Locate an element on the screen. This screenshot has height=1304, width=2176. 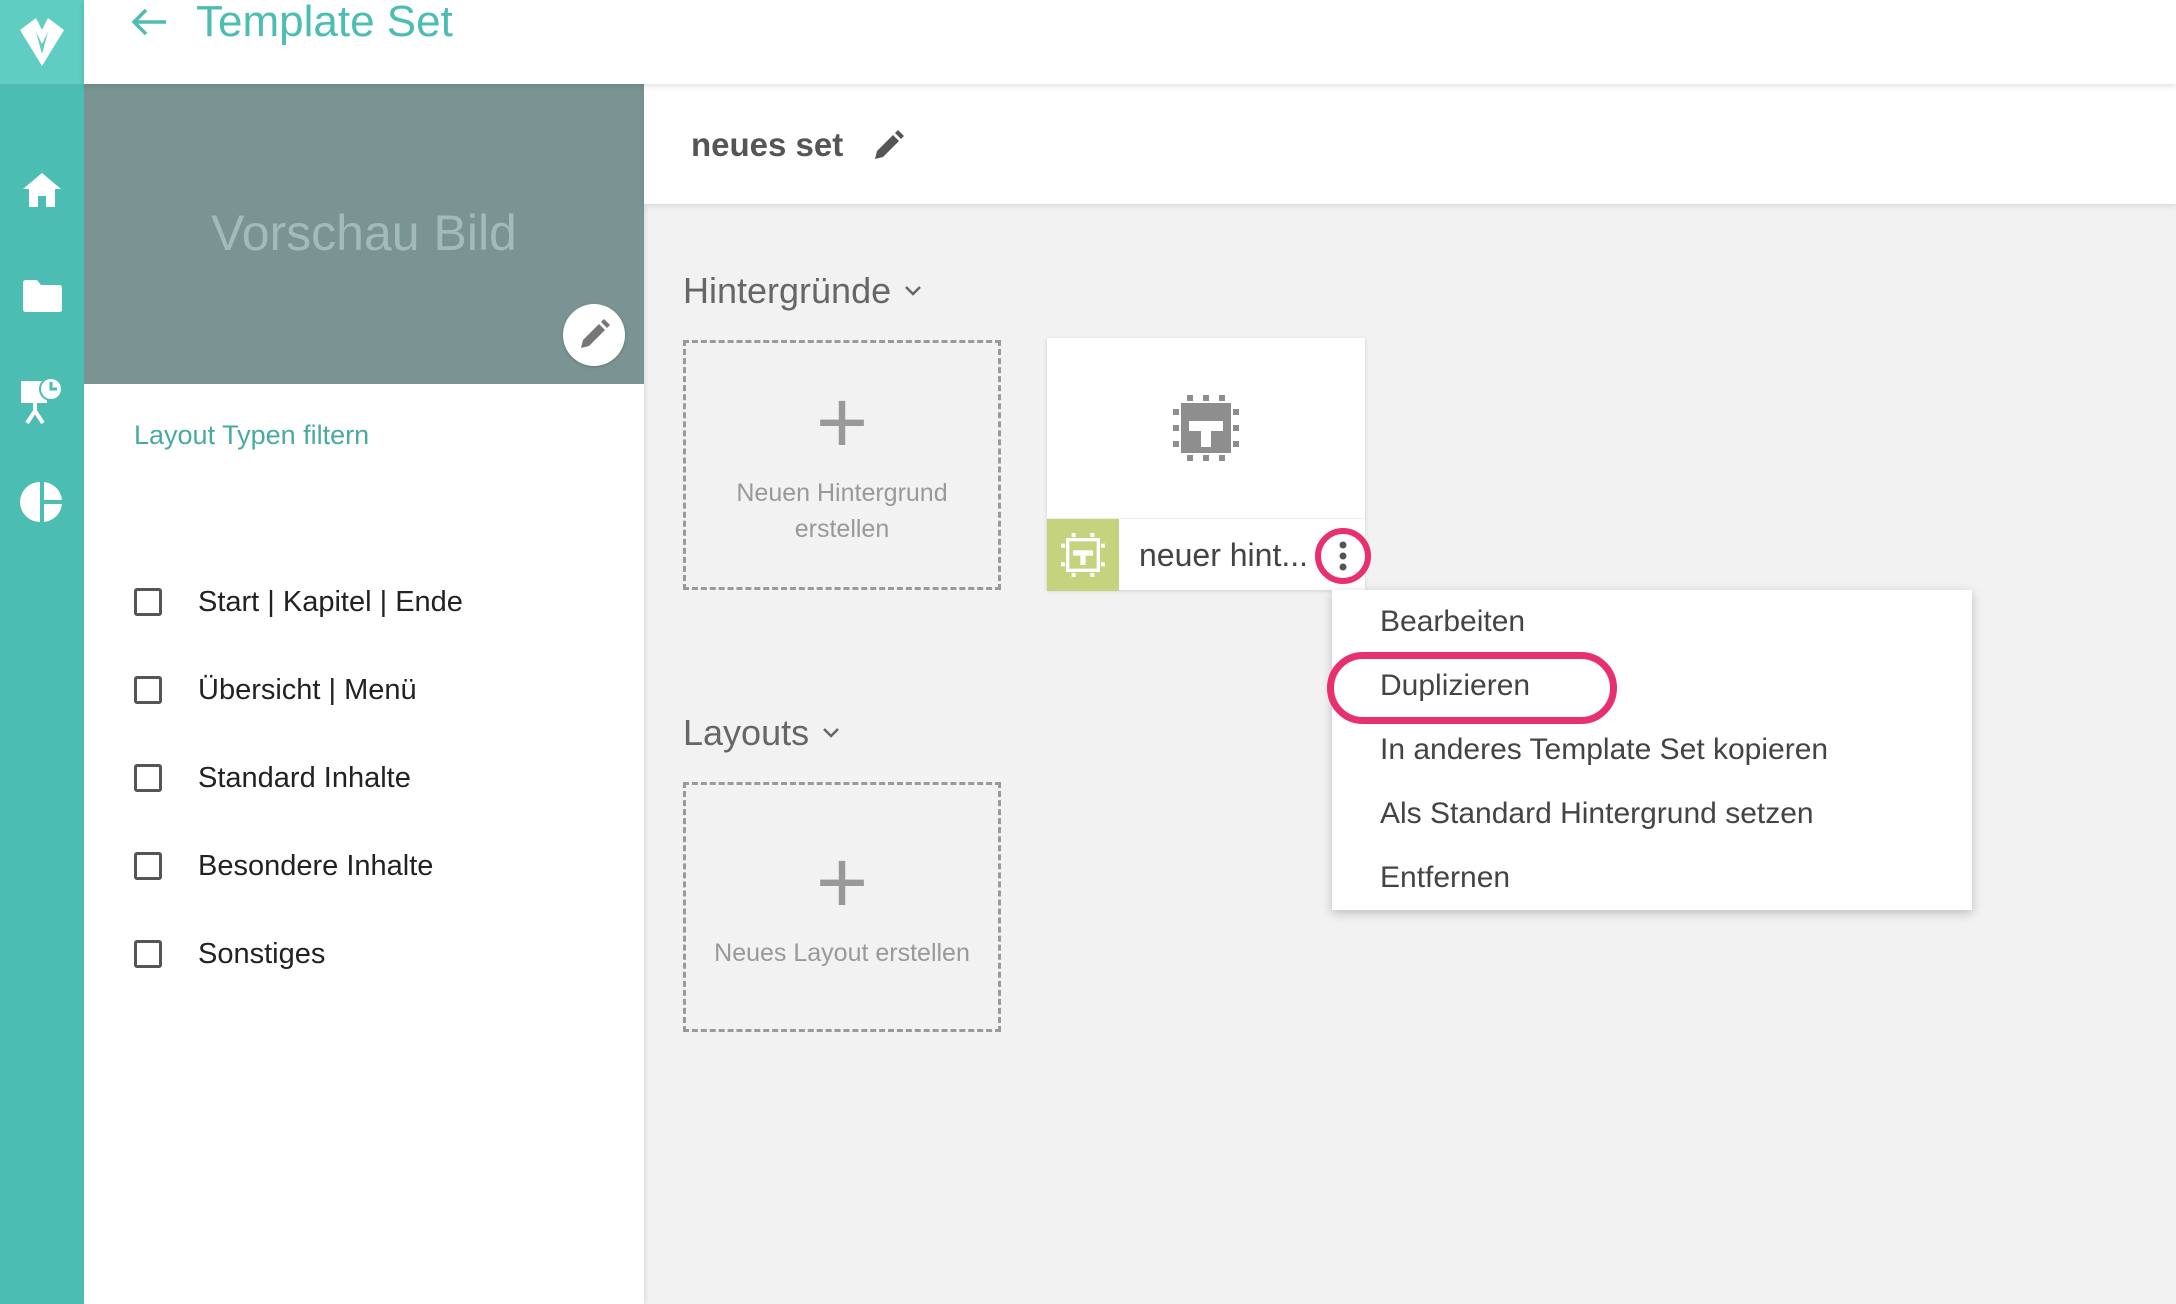
menu-item-in-anderes-template-set-kopieren: In anderes Template Set kopieren is located at coordinates (1652, 750).